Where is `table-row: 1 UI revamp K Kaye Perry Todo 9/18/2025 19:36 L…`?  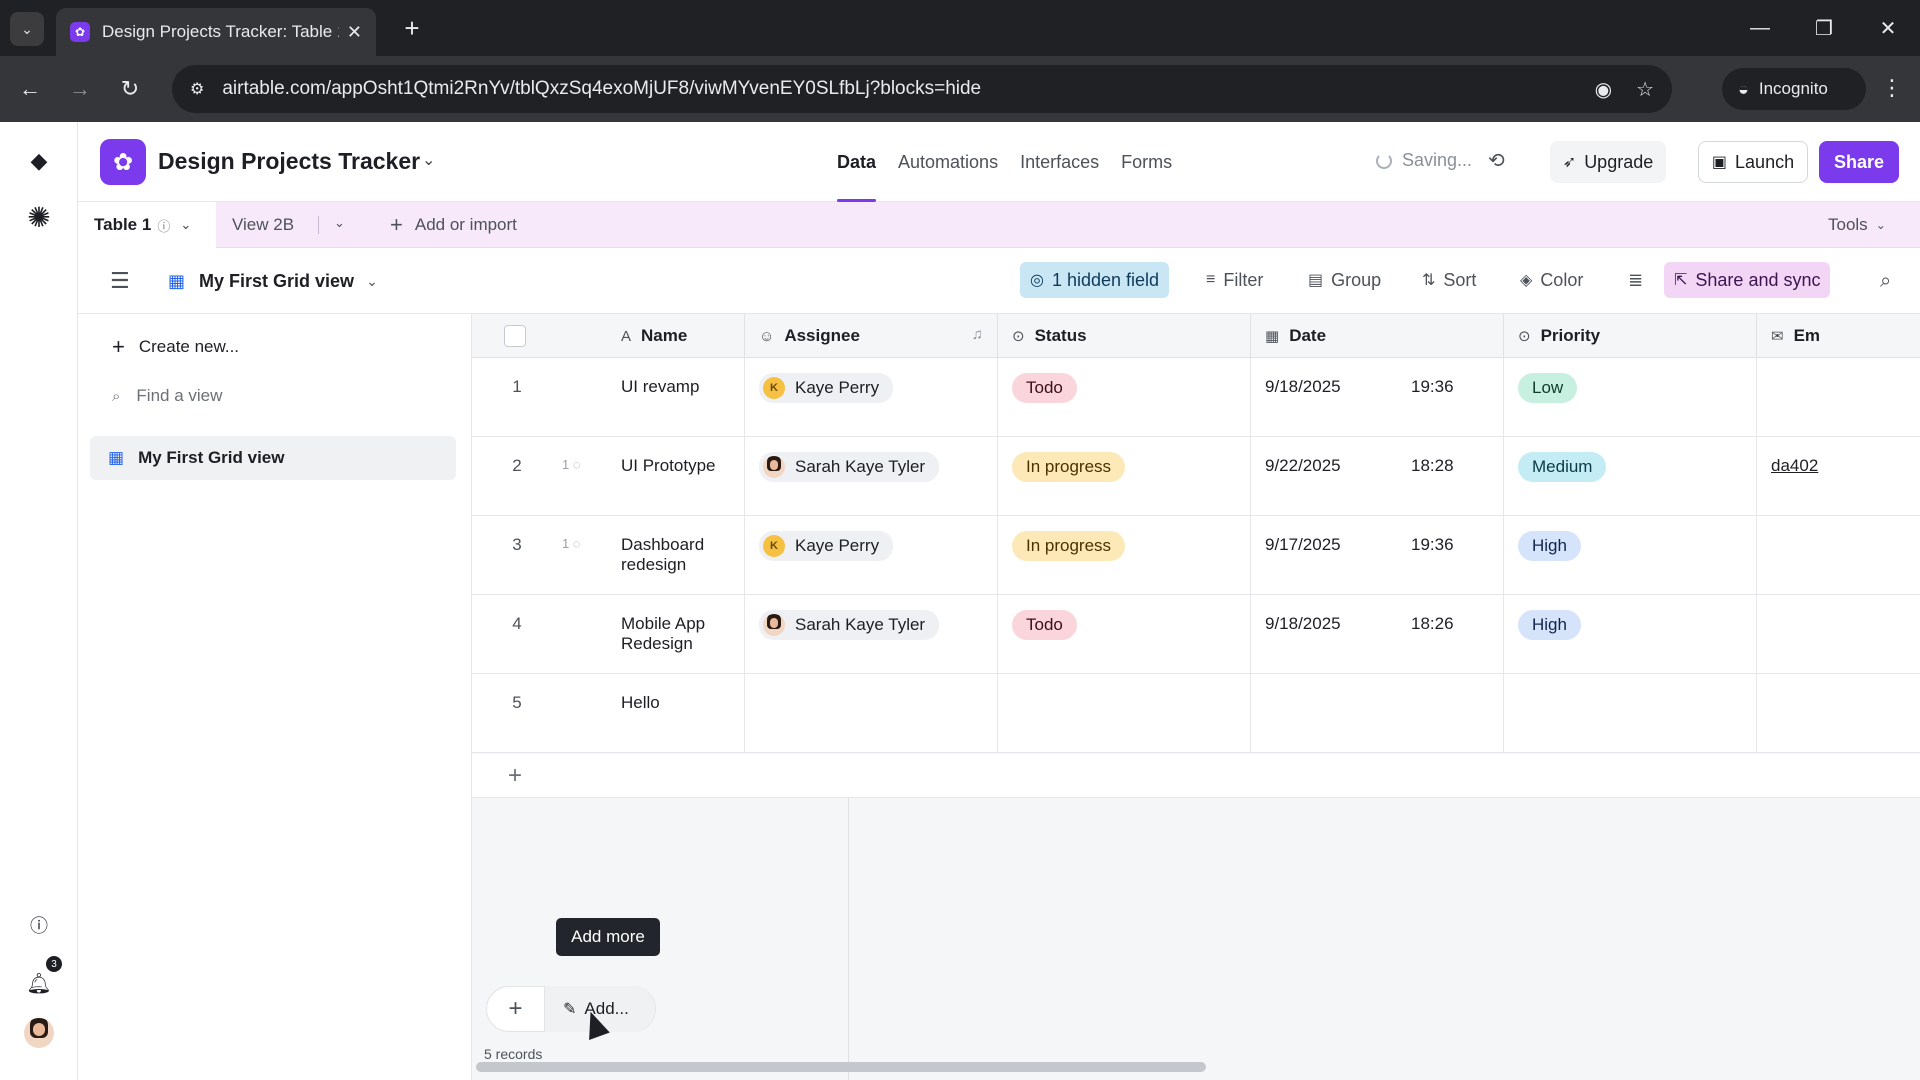 table-row: 1 UI revamp K Kaye Perry Todo 9/18/2025 19:36 L… is located at coordinates (1196, 397).